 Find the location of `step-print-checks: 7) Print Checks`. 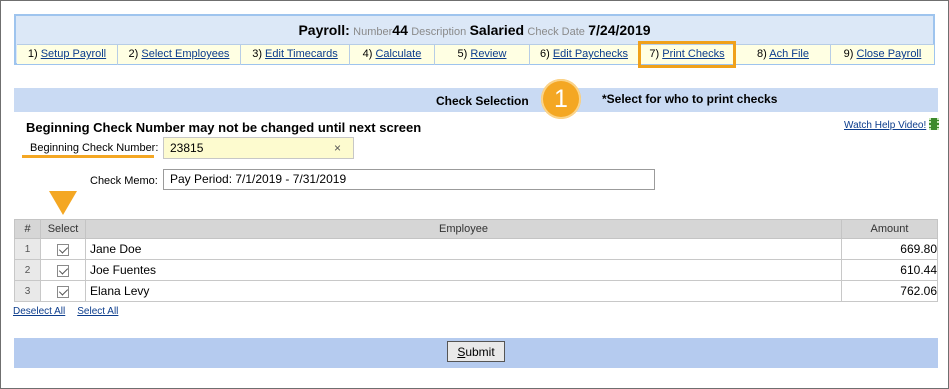

step-print-checks: 7) Print Checks is located at coordinates (687, 54).